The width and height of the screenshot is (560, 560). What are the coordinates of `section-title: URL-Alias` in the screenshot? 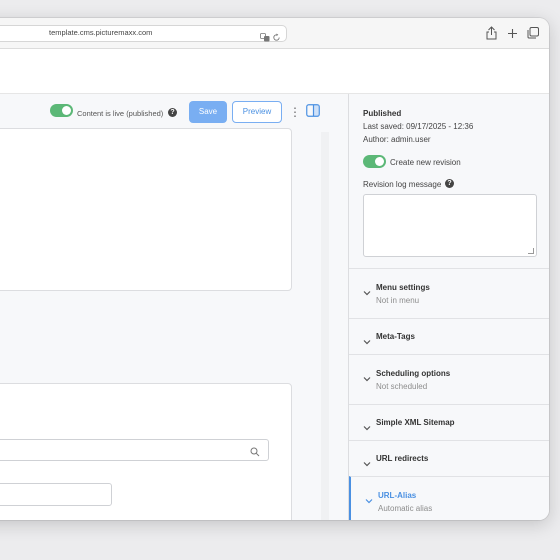 It's located at (397, 495).